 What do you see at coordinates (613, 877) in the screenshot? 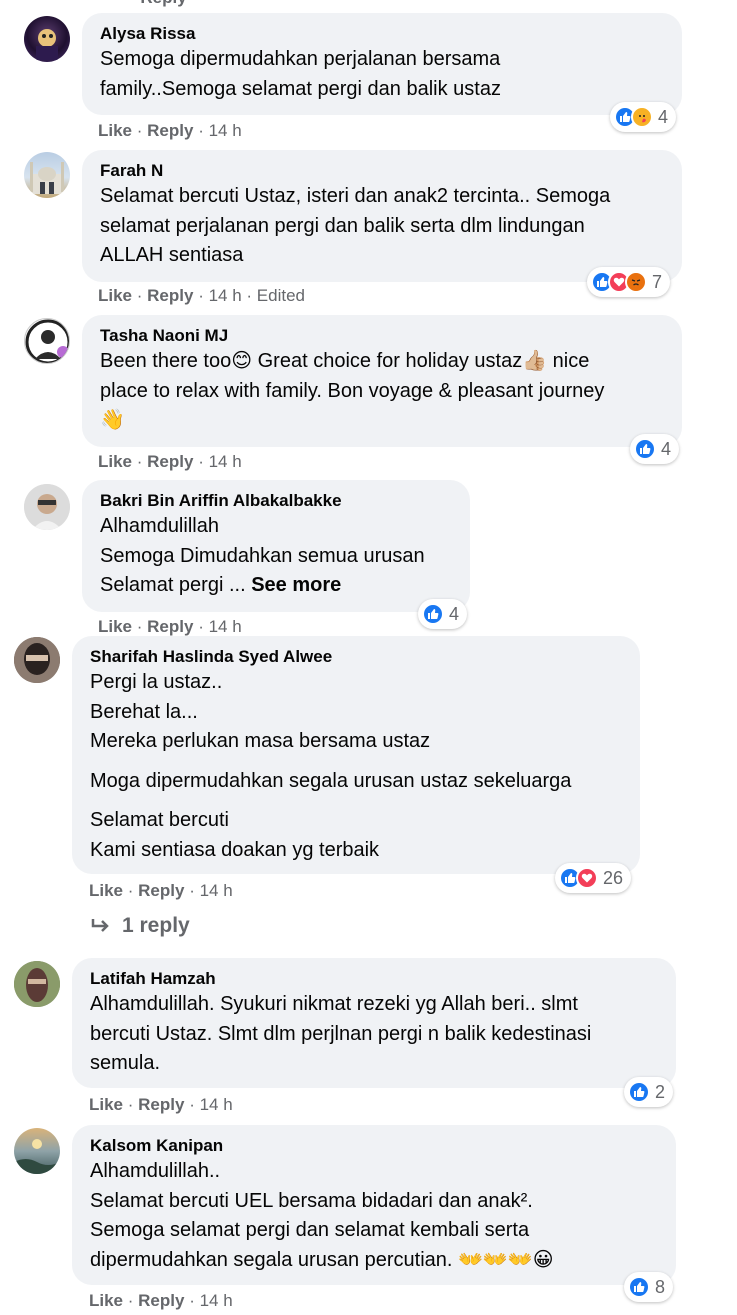
I see `reaction-count: 26` at bounding box center [613, 877].